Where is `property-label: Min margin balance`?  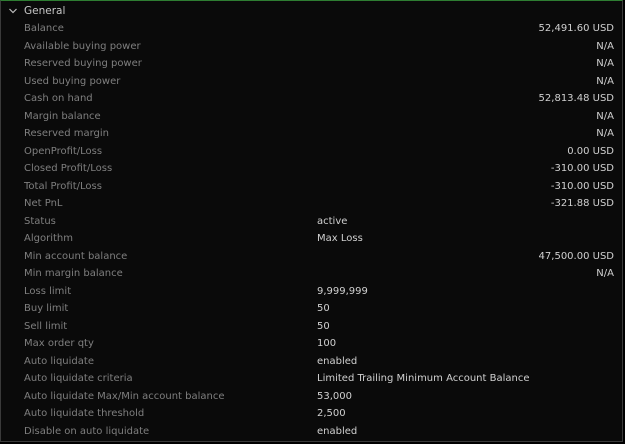
property-label: Min margin balance is located at coordinates (73, 273).